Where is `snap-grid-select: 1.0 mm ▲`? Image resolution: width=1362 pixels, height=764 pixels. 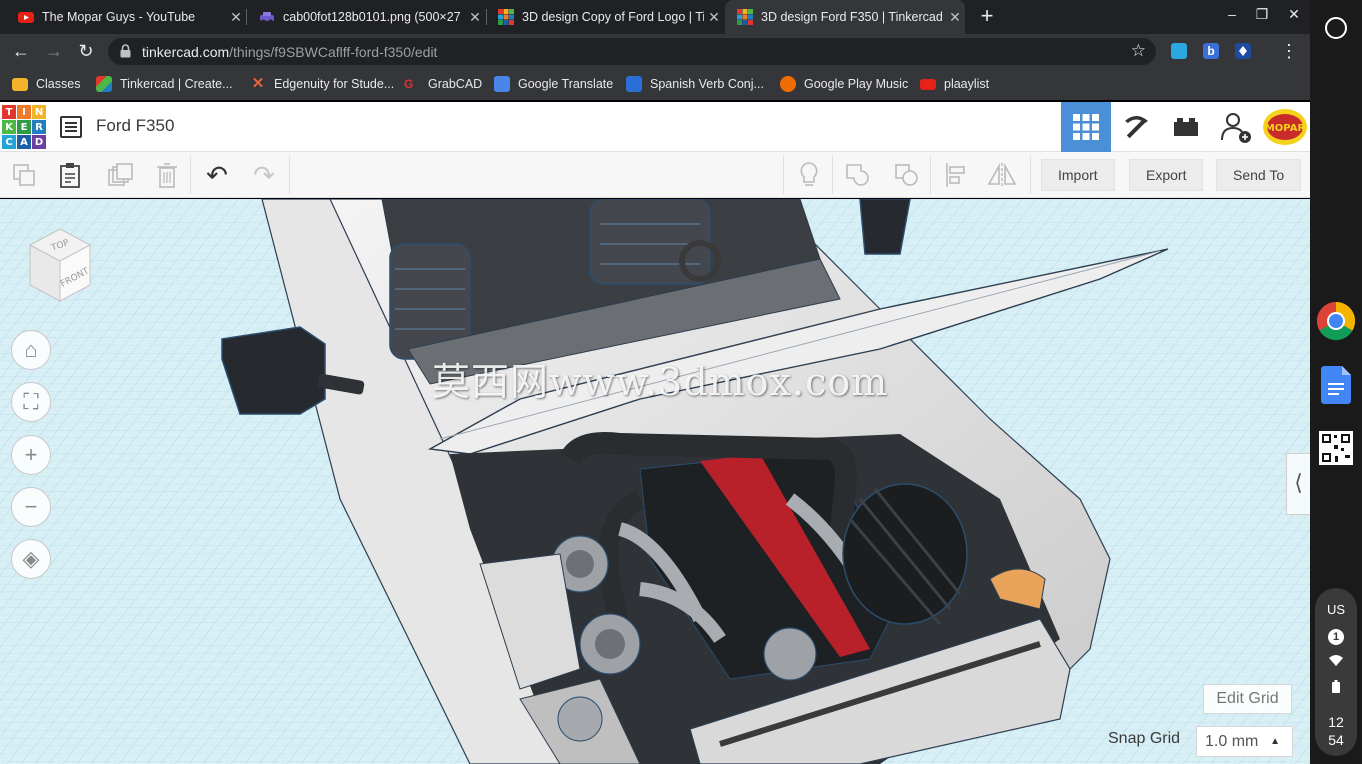
snap-grid-select: 1.0 mm ▲ is located at coordinates (1244, 741).